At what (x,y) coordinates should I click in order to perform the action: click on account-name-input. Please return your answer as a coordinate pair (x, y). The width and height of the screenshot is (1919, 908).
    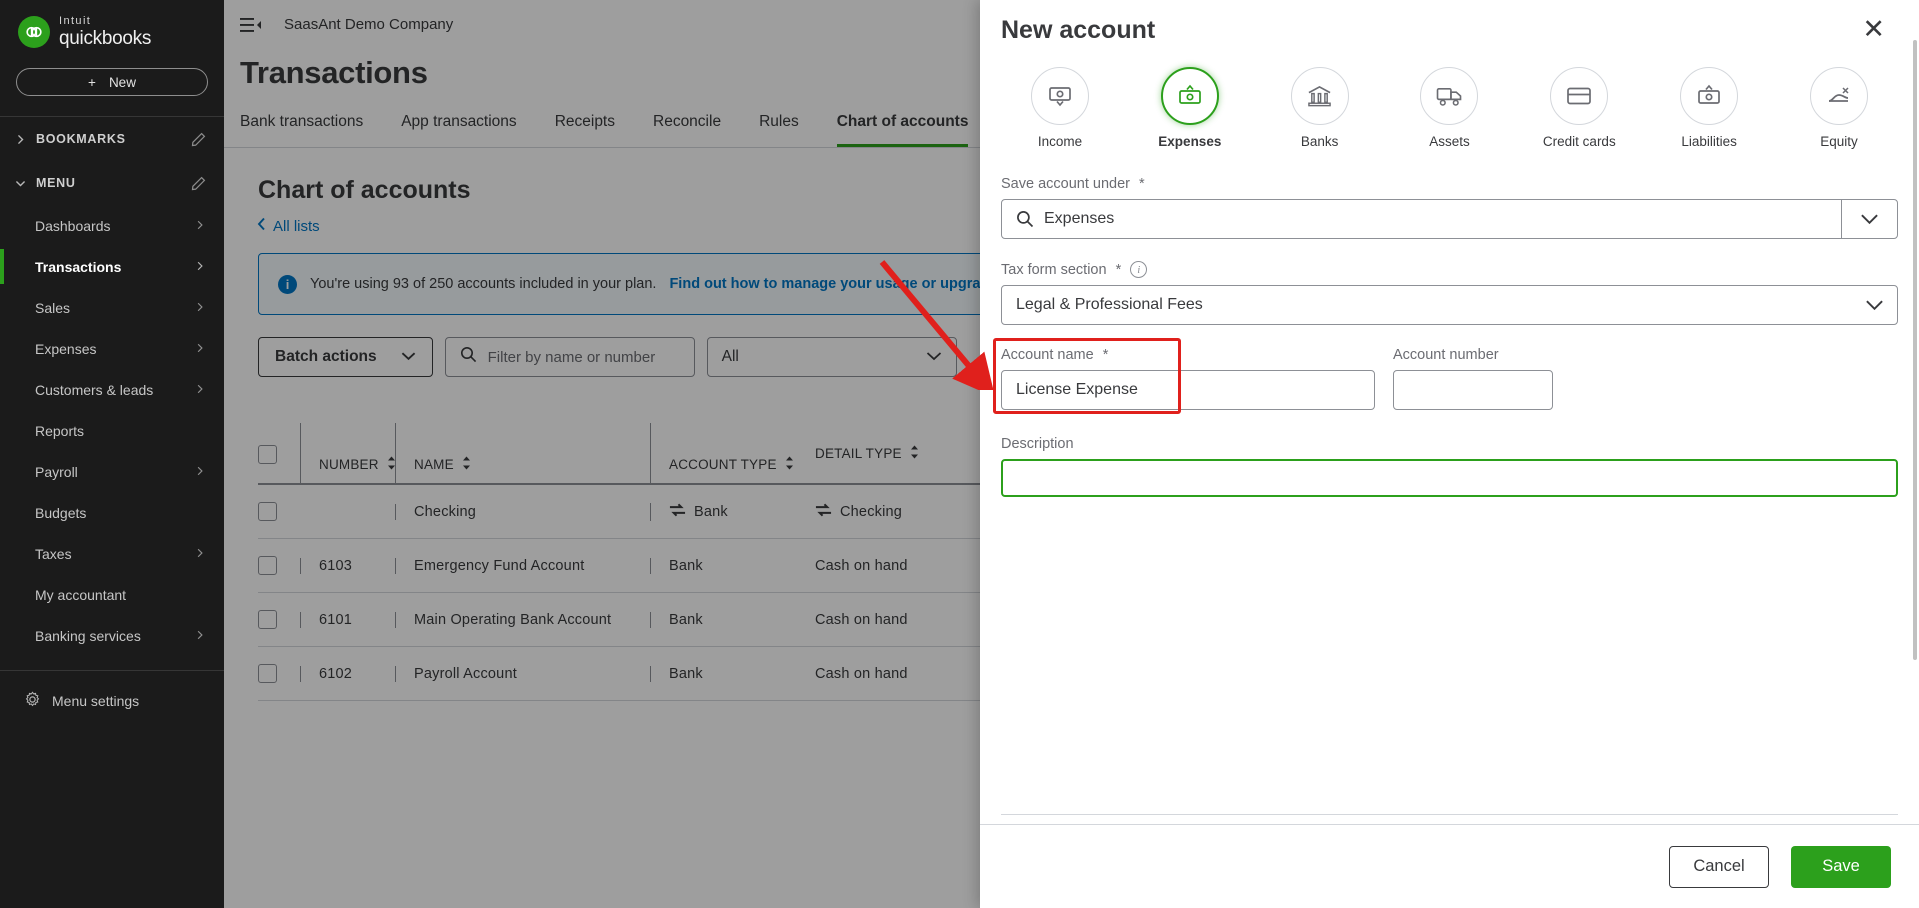
    Looking at the image, I should click on (1188, 390).